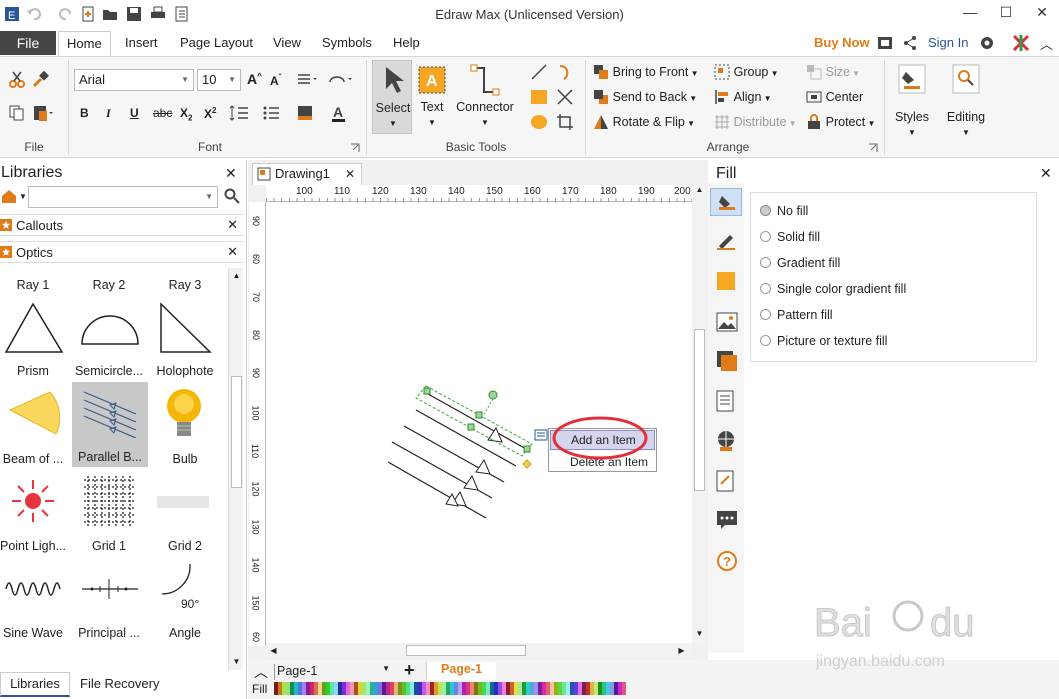  I want to click on page-tab-active: Page-1, so click(461, 671).